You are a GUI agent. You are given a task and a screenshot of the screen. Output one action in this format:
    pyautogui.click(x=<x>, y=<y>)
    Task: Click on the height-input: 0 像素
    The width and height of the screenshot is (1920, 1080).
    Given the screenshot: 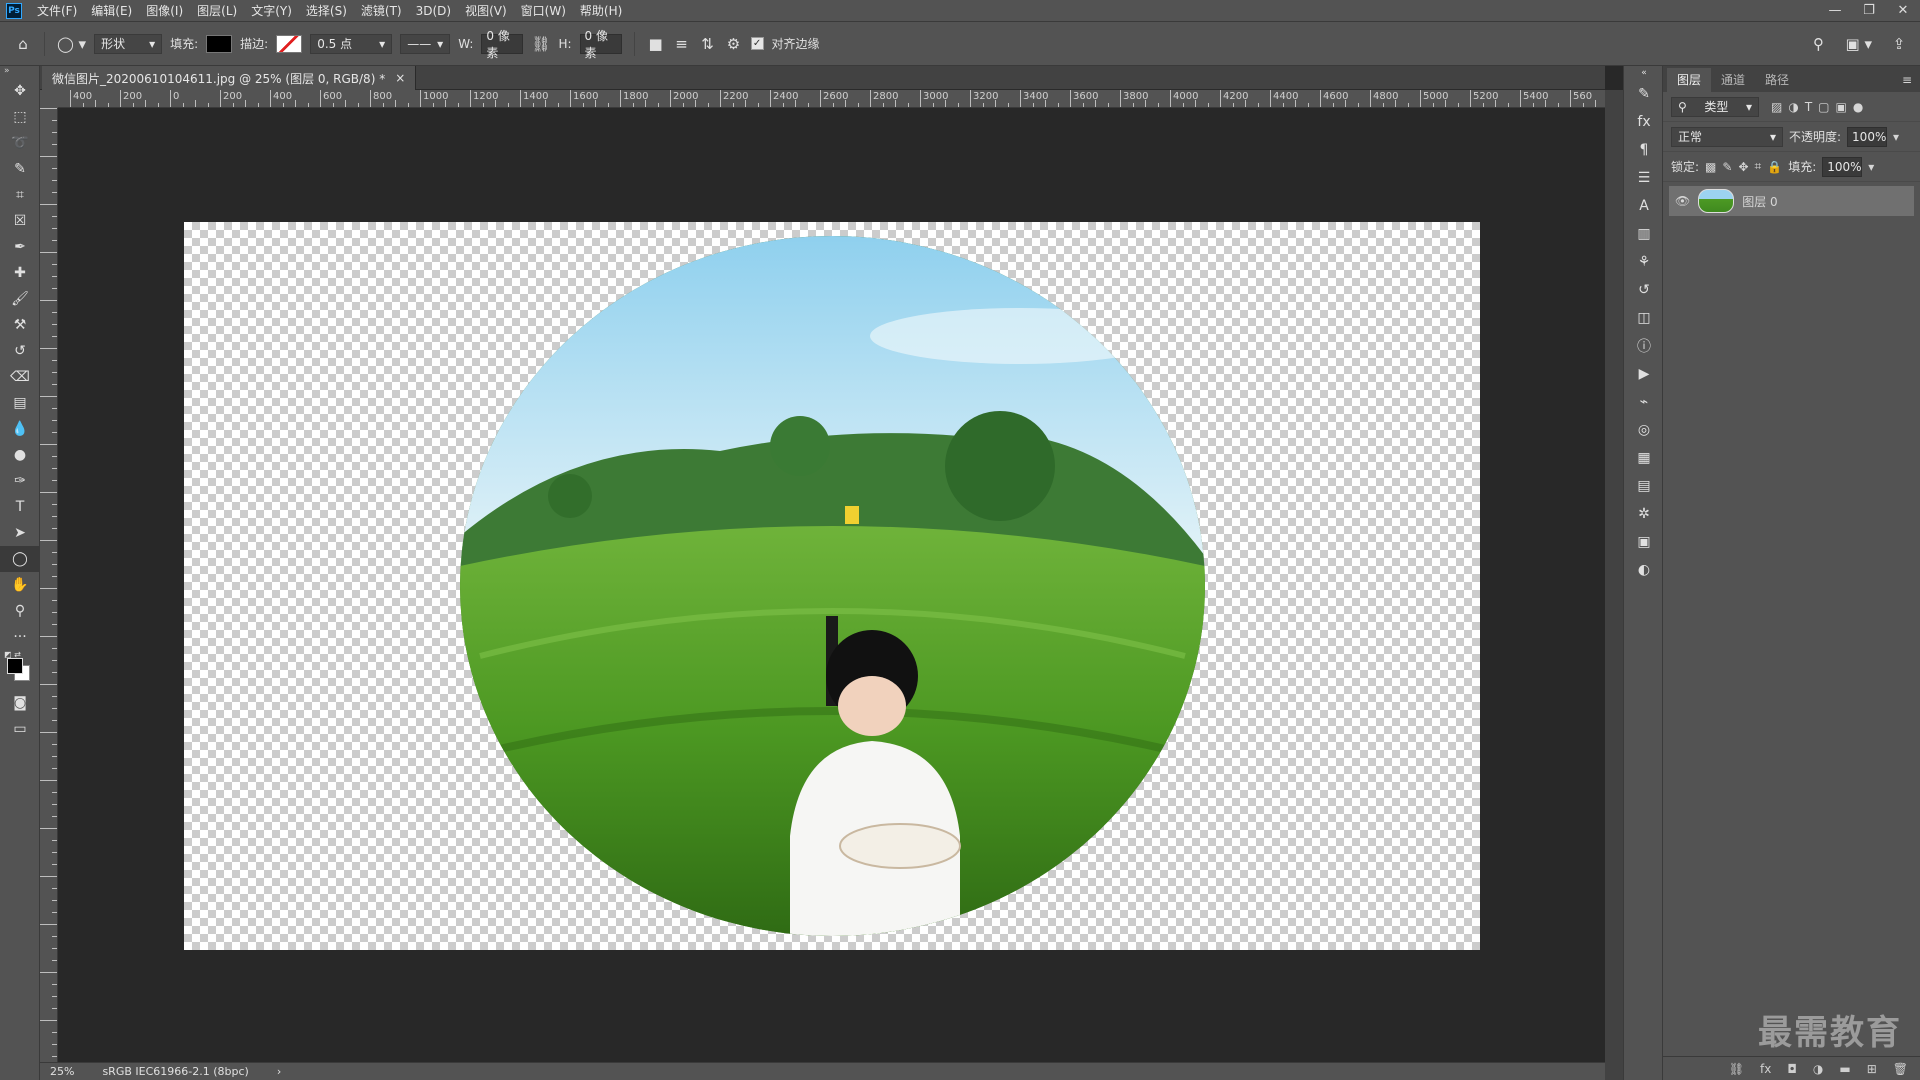 What is the action you would take?
    pyautogui.click(x=600, y=44)
    